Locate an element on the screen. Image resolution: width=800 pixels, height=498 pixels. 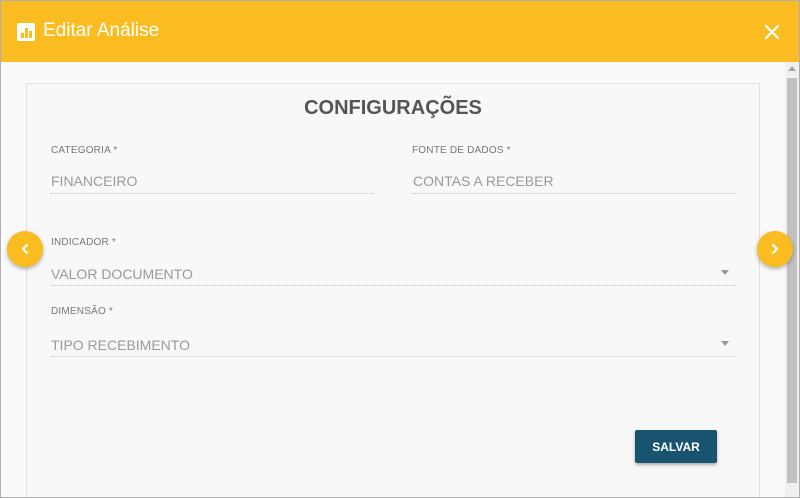
bar-chart-icon is located at coordinates (26, 32).